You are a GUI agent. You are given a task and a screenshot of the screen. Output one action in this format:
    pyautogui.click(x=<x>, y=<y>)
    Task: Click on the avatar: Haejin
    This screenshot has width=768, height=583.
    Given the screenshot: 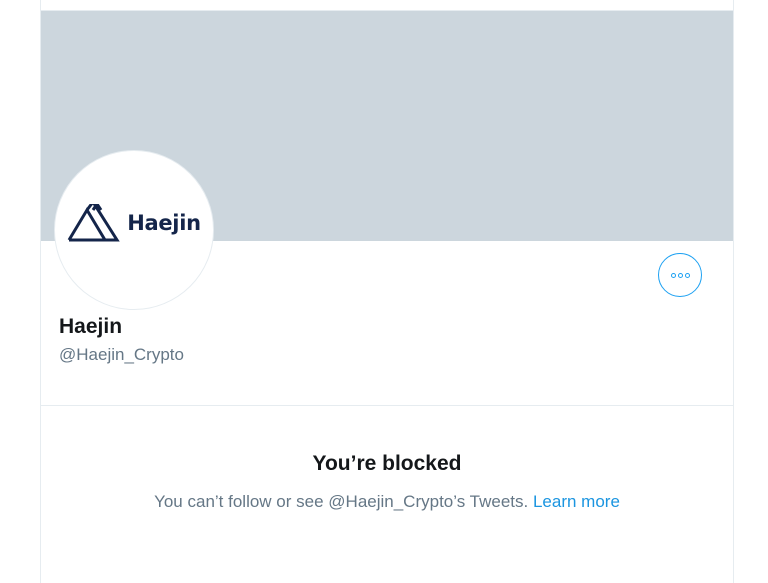 What is the action you would take?
    pyautogui.click(x=134, y=230)
    